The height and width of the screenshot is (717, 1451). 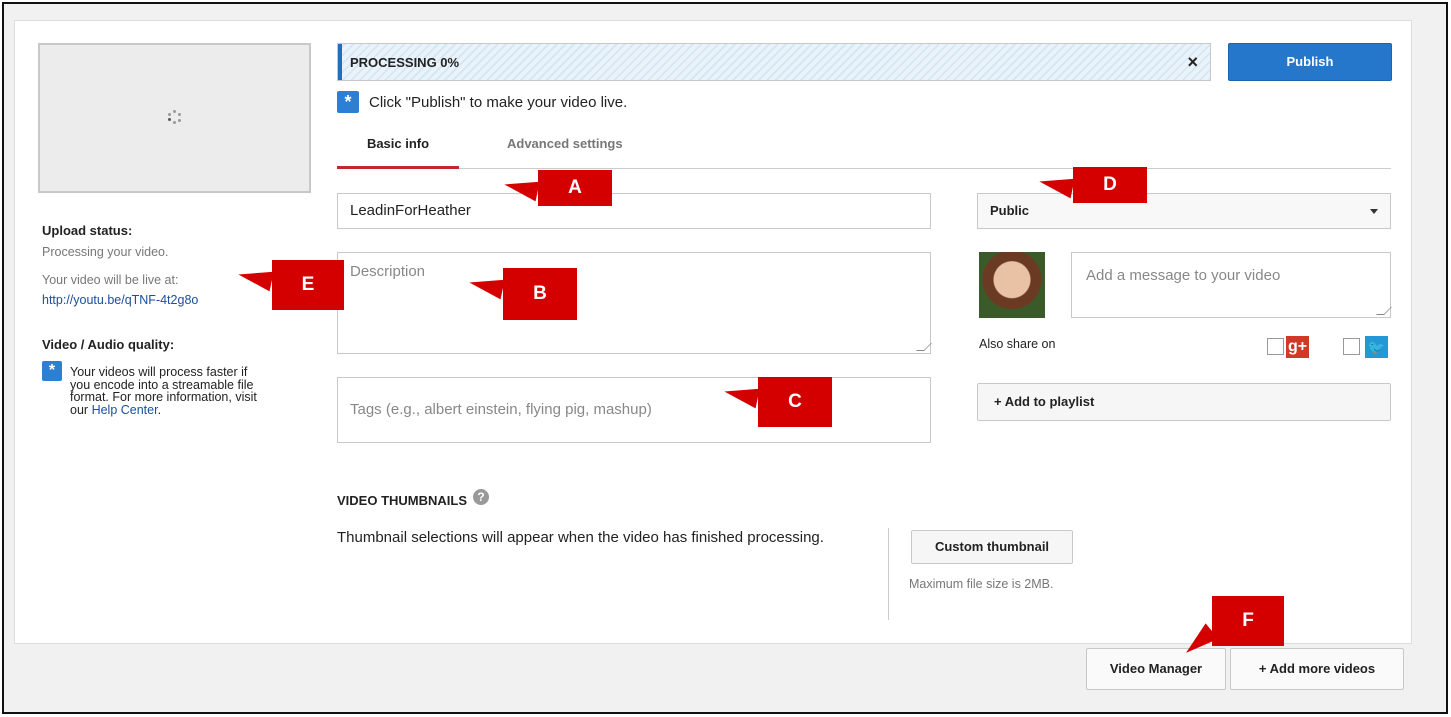 I want to click on tab-bar: Basic info Advanced settings, so click(x=864, y=149).